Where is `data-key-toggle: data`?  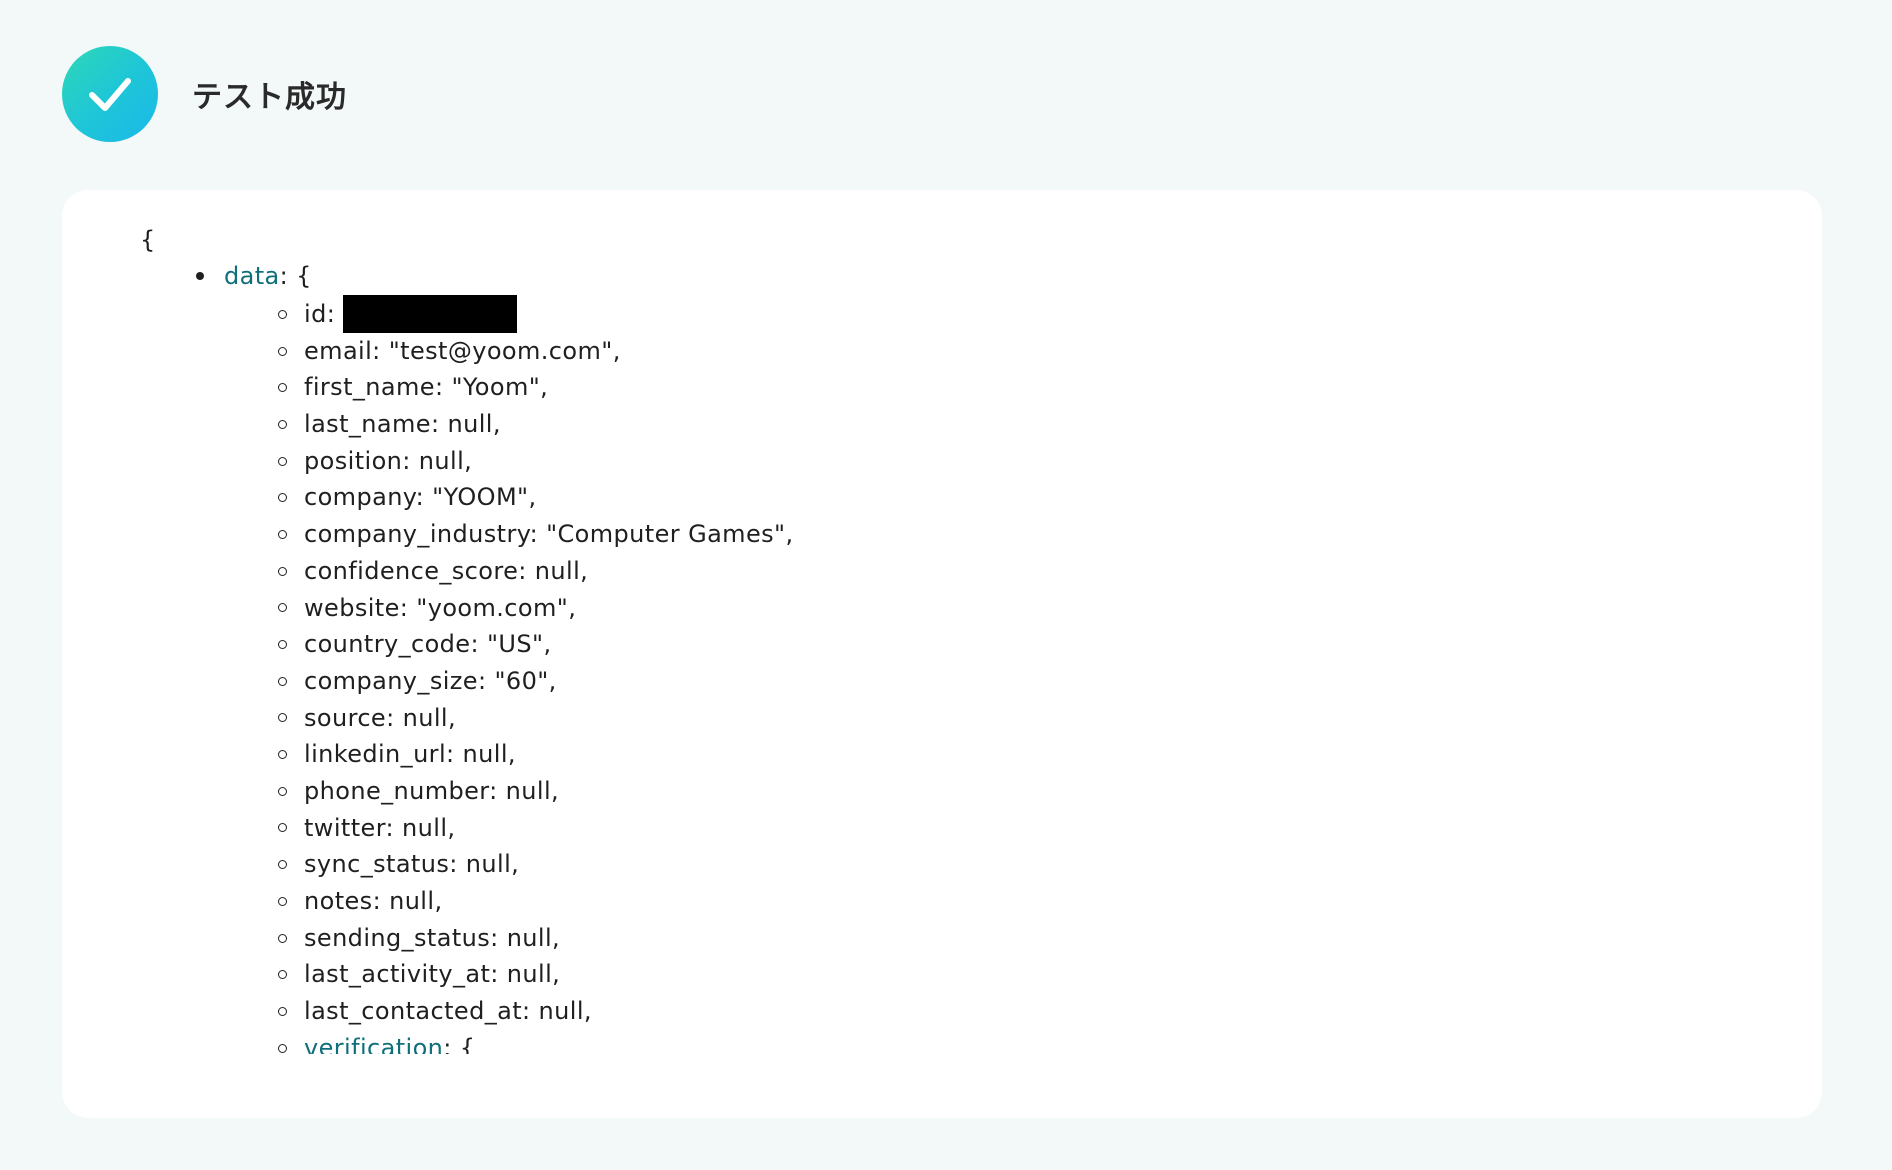
data-key-toggle: data is located at coordinates (252, 276).